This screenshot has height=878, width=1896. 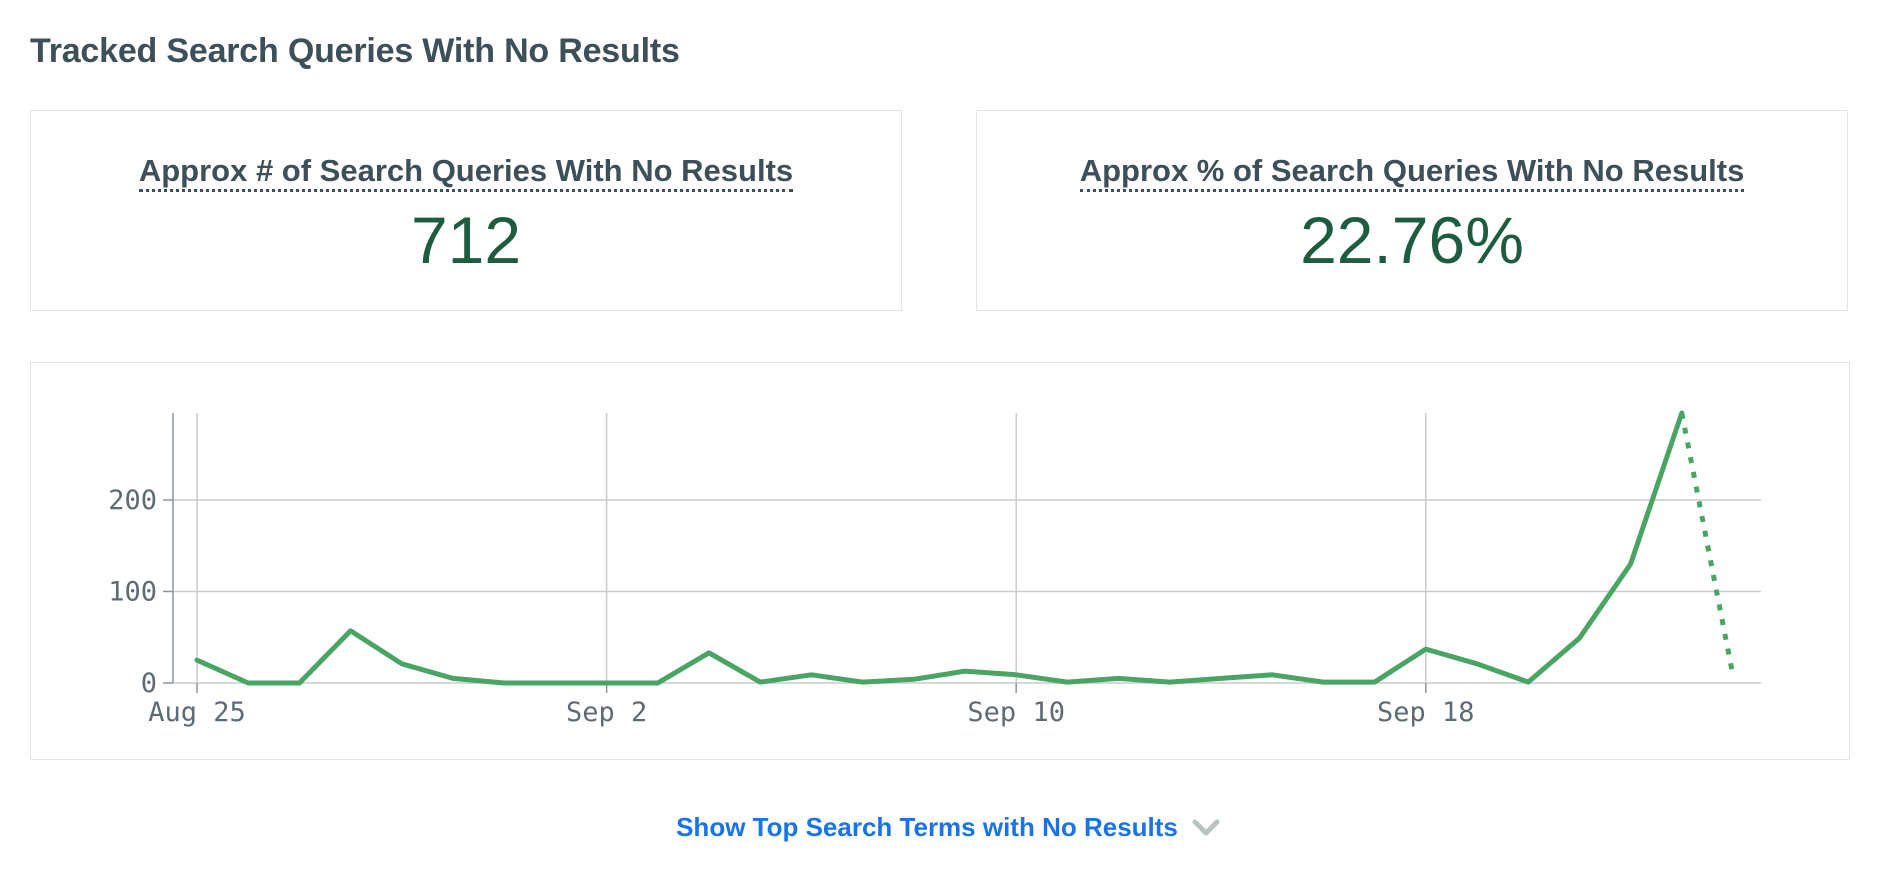 I want to click on count-value: 712, so click(x=466, y=240).